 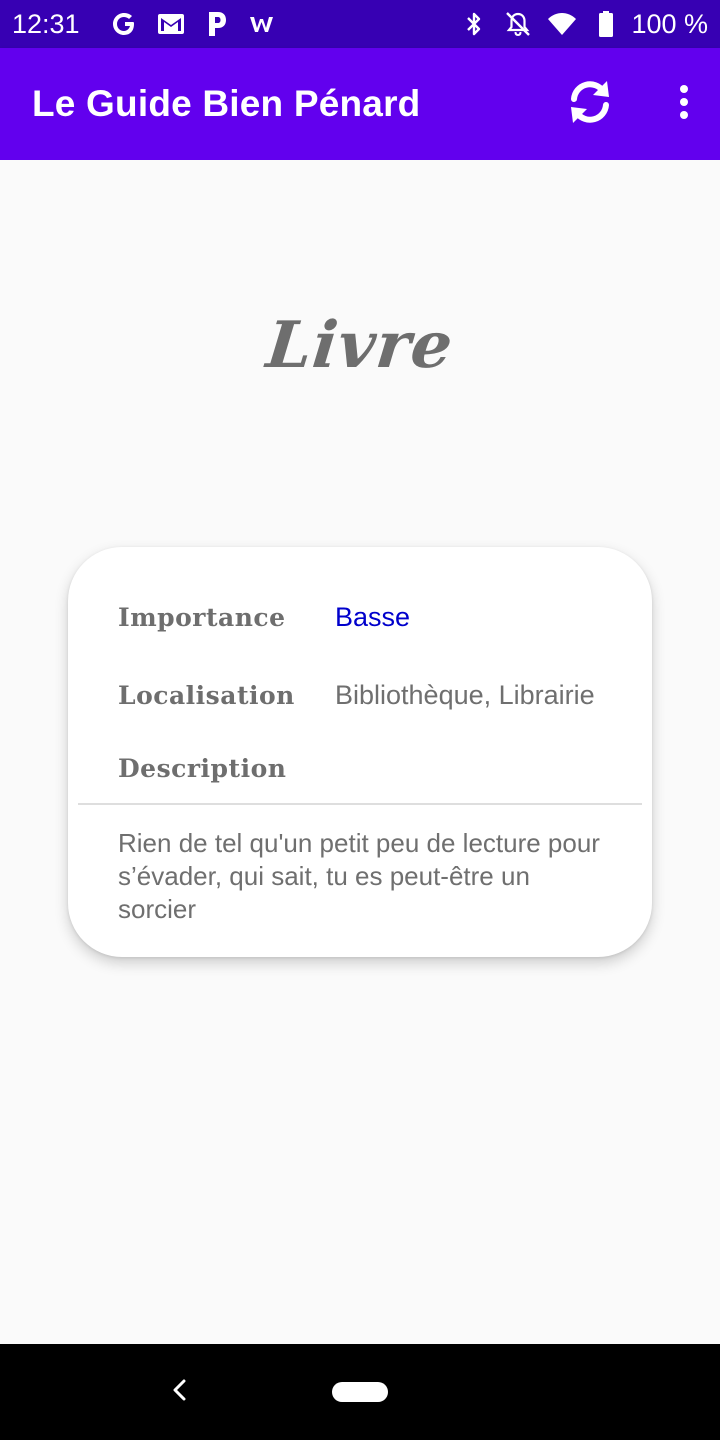 What do you see at coordinates (171, 24) in the screenshot?
I see `gmail-icon` at bounding box center [171, 24].